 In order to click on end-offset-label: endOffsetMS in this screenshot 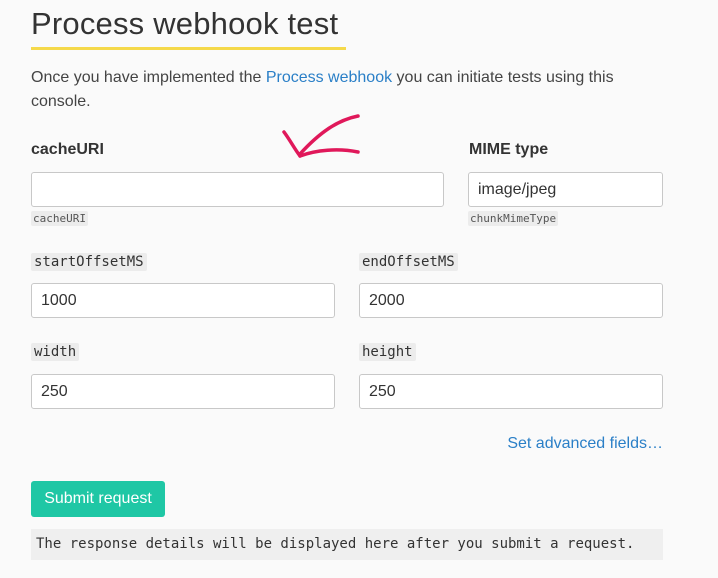, I will do `click(408, 262)`.